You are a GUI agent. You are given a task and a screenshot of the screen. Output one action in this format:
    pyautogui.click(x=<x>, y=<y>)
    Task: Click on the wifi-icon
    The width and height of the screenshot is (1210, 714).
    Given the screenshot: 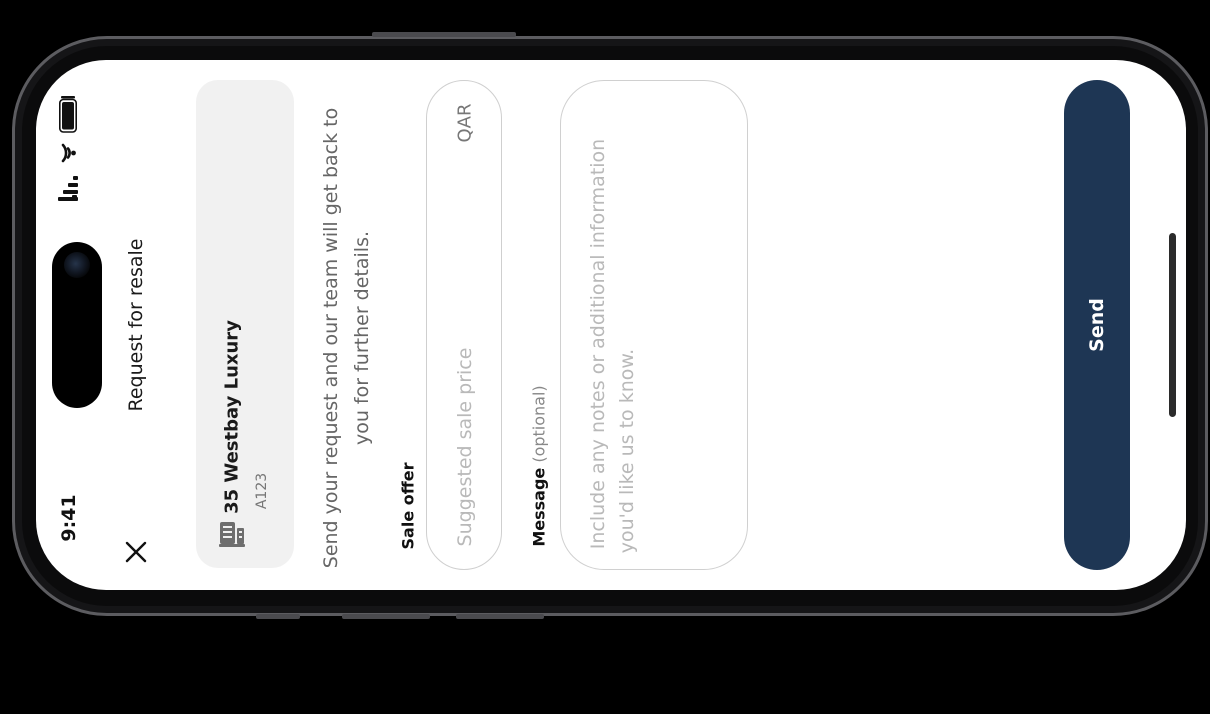 What is the action you would take?
    pyautogui.click(x=68, y=153)
    